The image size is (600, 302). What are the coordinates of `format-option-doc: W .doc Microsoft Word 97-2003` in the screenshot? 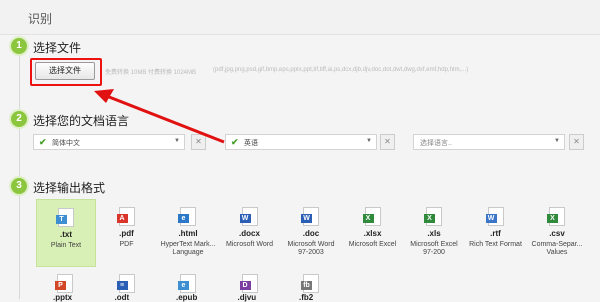 It's located at (311, 232).